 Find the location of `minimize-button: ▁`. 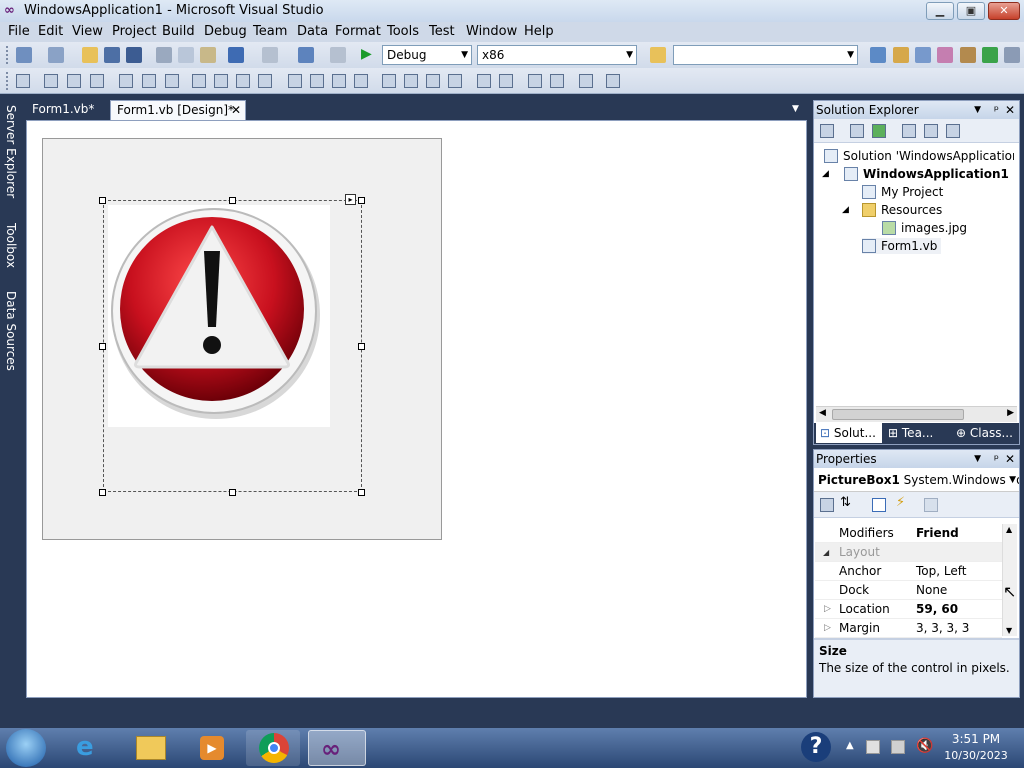

minimize-button: ▁ is located at coordinates (940, 11).